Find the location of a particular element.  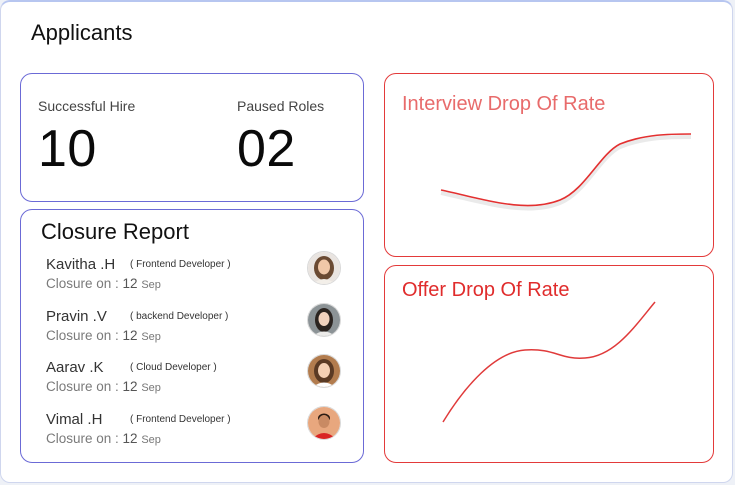

applicant-name: Kavitha .H is located at coordinates (81, 264).